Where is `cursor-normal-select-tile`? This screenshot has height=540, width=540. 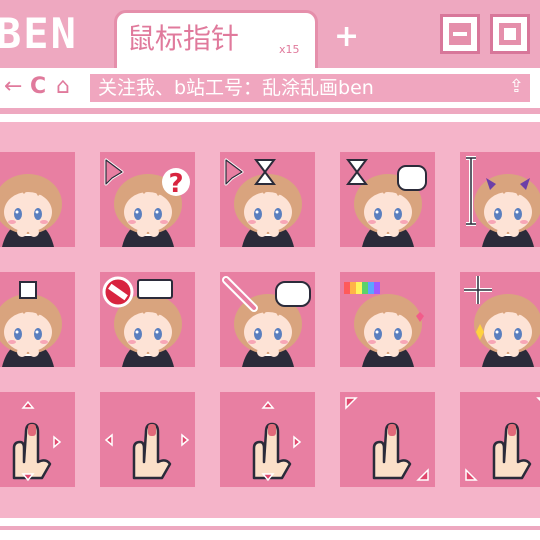 cursor-normal-select-tile is located at coordinates (37, 199).